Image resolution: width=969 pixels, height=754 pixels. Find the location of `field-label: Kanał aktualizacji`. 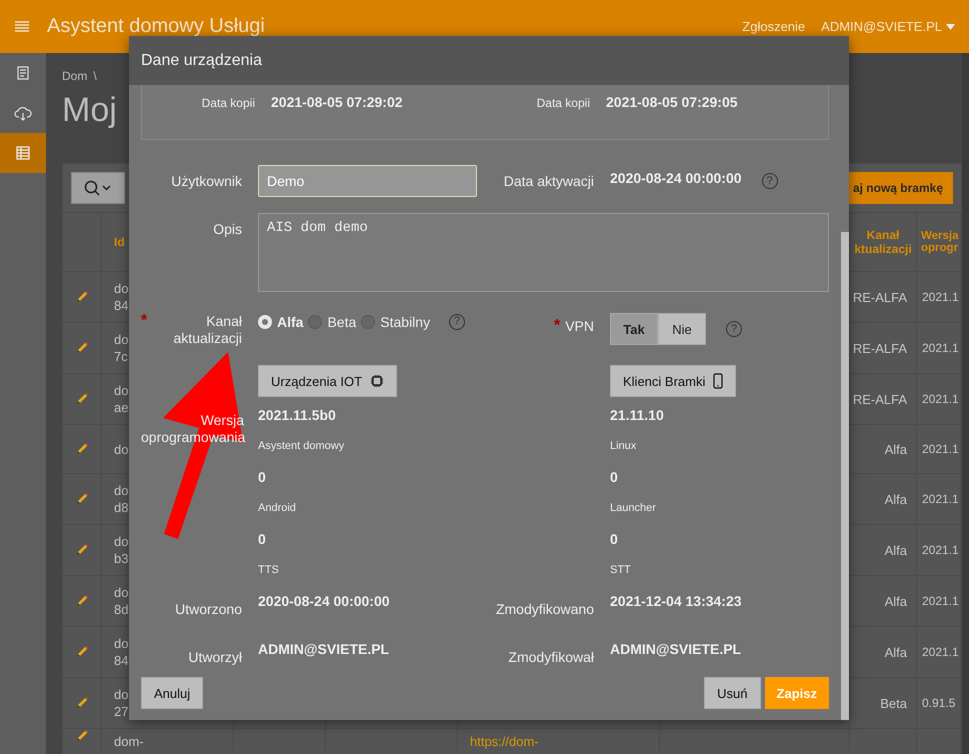

field-label: Kanał aktualizacji is located at coordinates (207, 330).